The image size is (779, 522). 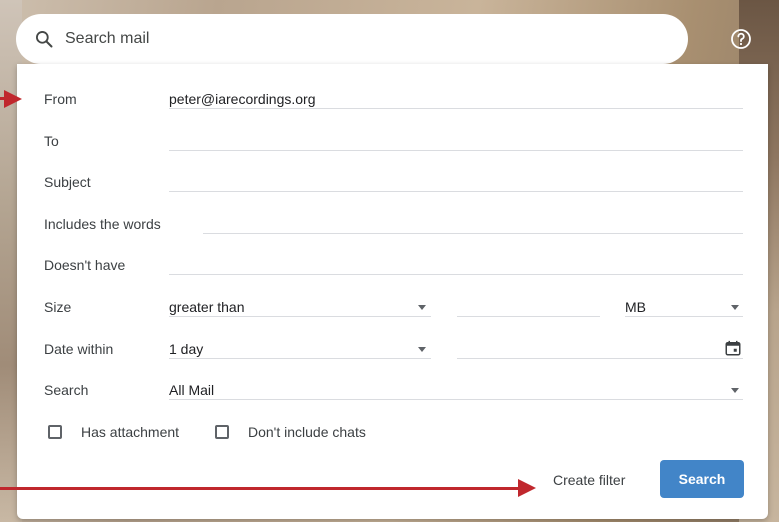 I want to click on search-icon, so click(x=44, y=39).